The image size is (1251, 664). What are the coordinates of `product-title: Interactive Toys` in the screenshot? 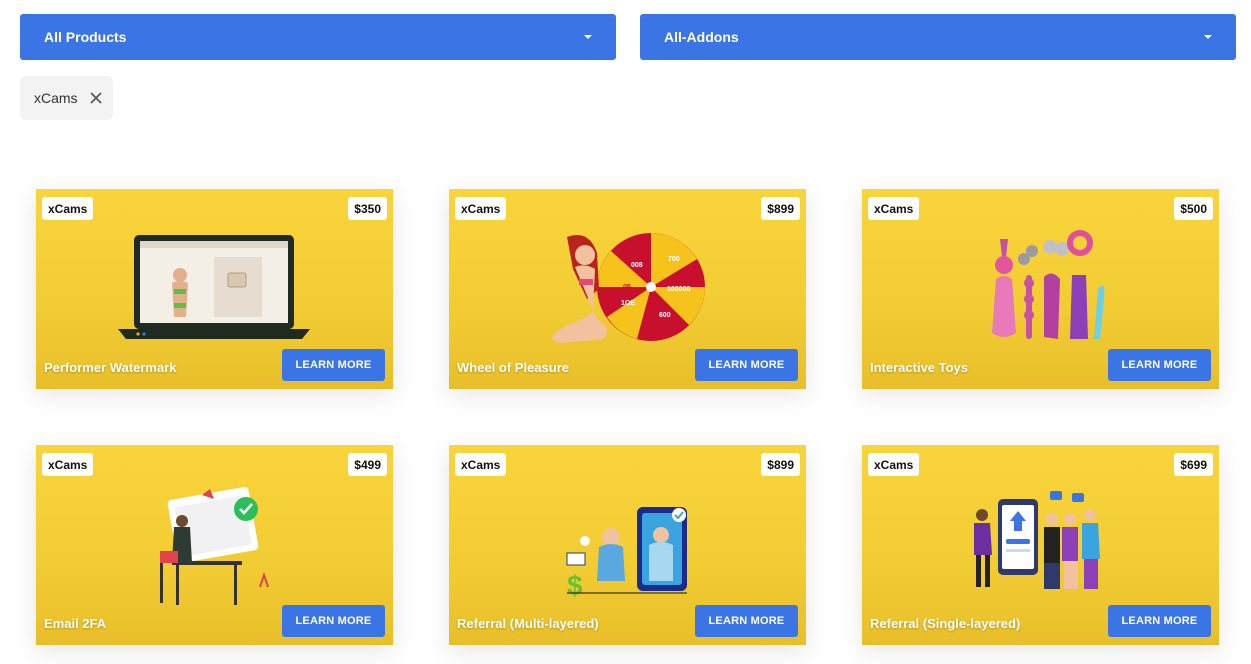 It's located at (919, 367).